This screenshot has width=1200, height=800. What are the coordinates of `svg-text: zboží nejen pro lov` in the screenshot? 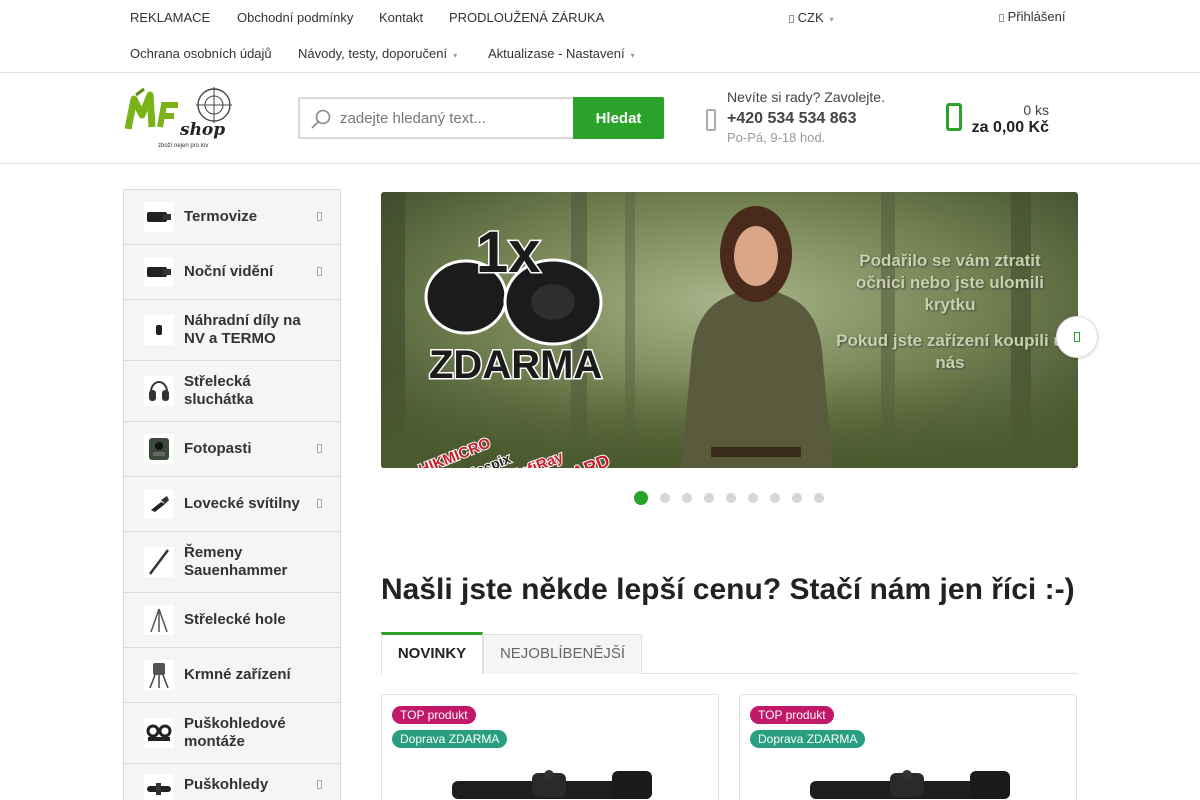 It's located at (183, 146).